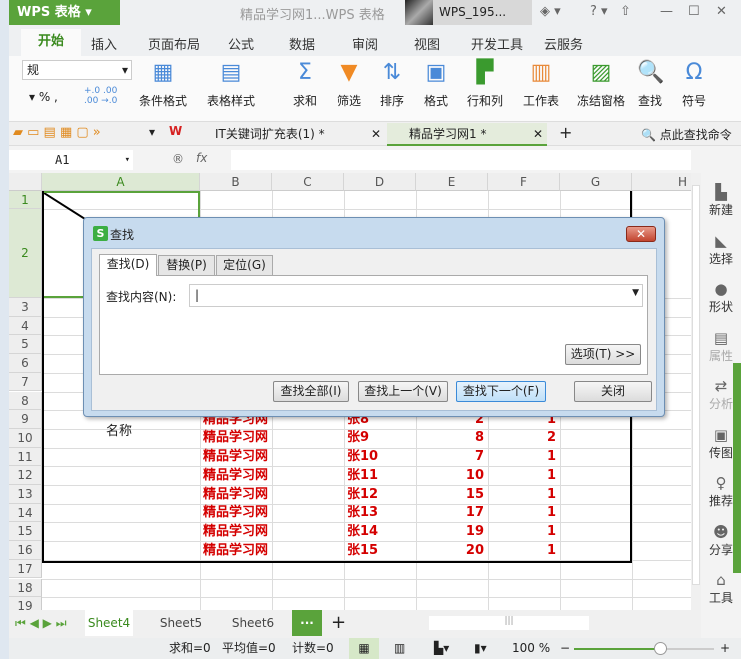 The height and width of the screenshot is (659, 741). Describe the element at coordinates (596, 182) in the screenshot. I see `col-header: G` at that location.